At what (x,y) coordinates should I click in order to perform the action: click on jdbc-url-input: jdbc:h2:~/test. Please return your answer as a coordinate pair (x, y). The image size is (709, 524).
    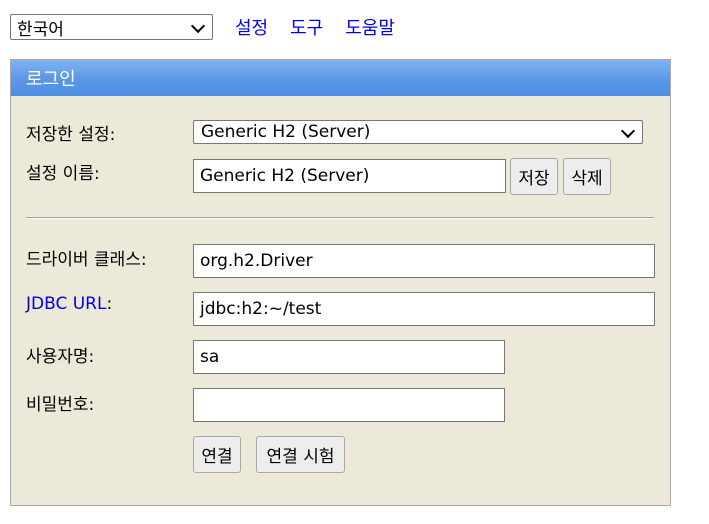
    Looking at the image, I should click on (424, 309).